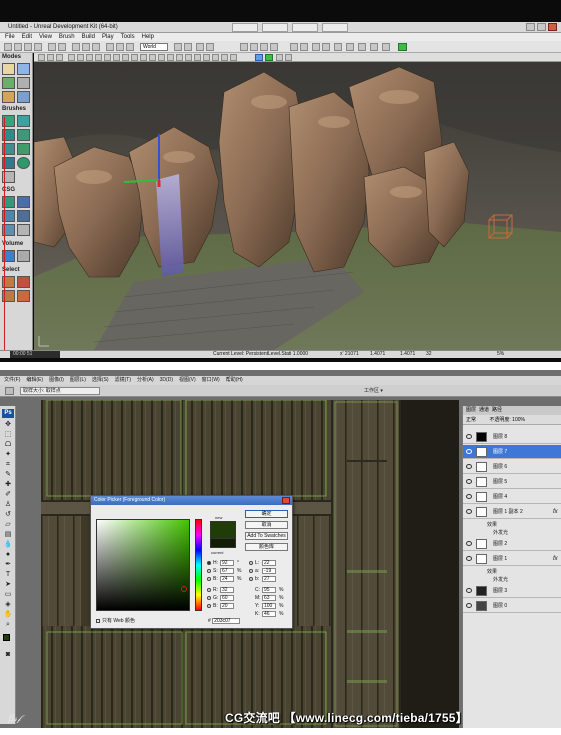 This screenshot has height=735, width=561. I want to click on menu-edit: Edit, so click(27, 37).